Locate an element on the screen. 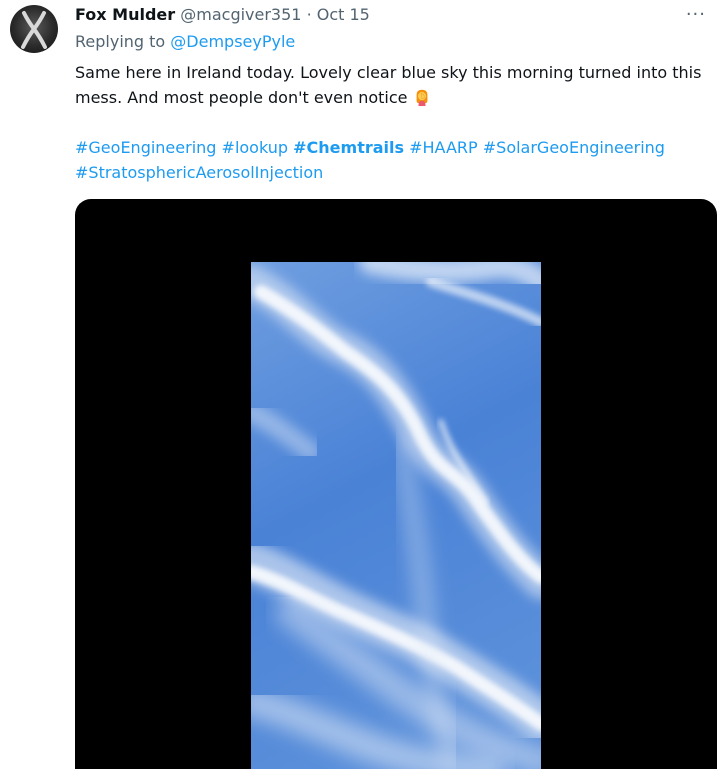 This screenshot has width=722, height=769. tweet-header: Fox Mulder @macgiver351 · Oct 15 is located at coordinates (222, 15).